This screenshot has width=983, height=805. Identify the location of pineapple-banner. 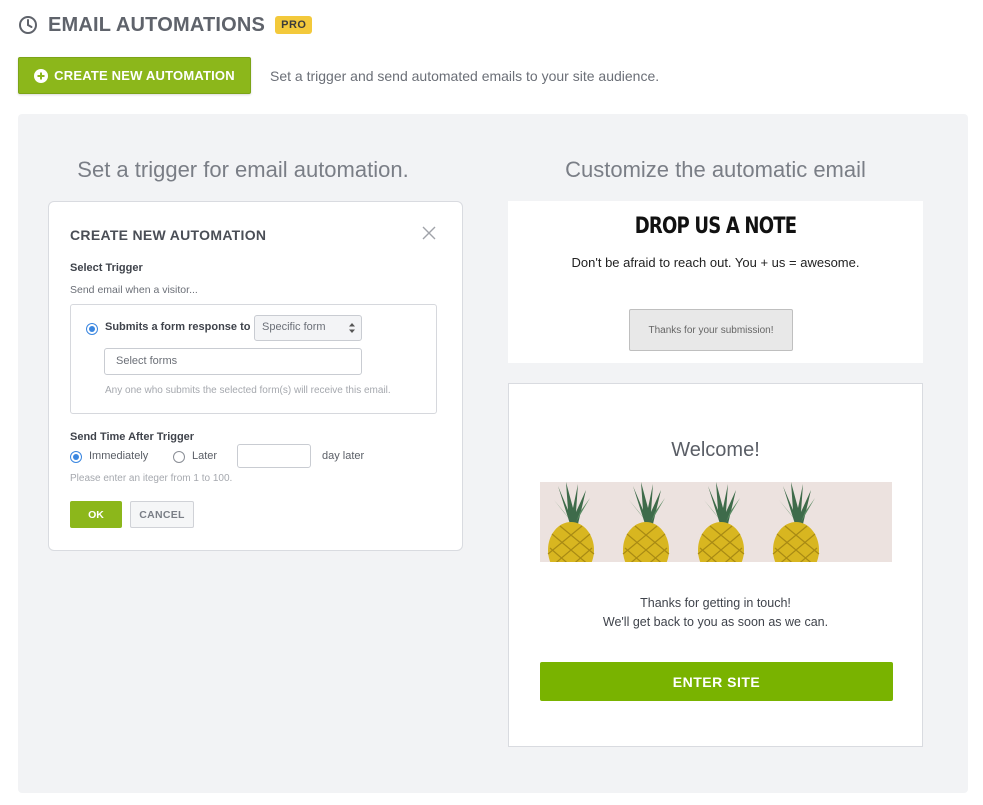
(716, 522).